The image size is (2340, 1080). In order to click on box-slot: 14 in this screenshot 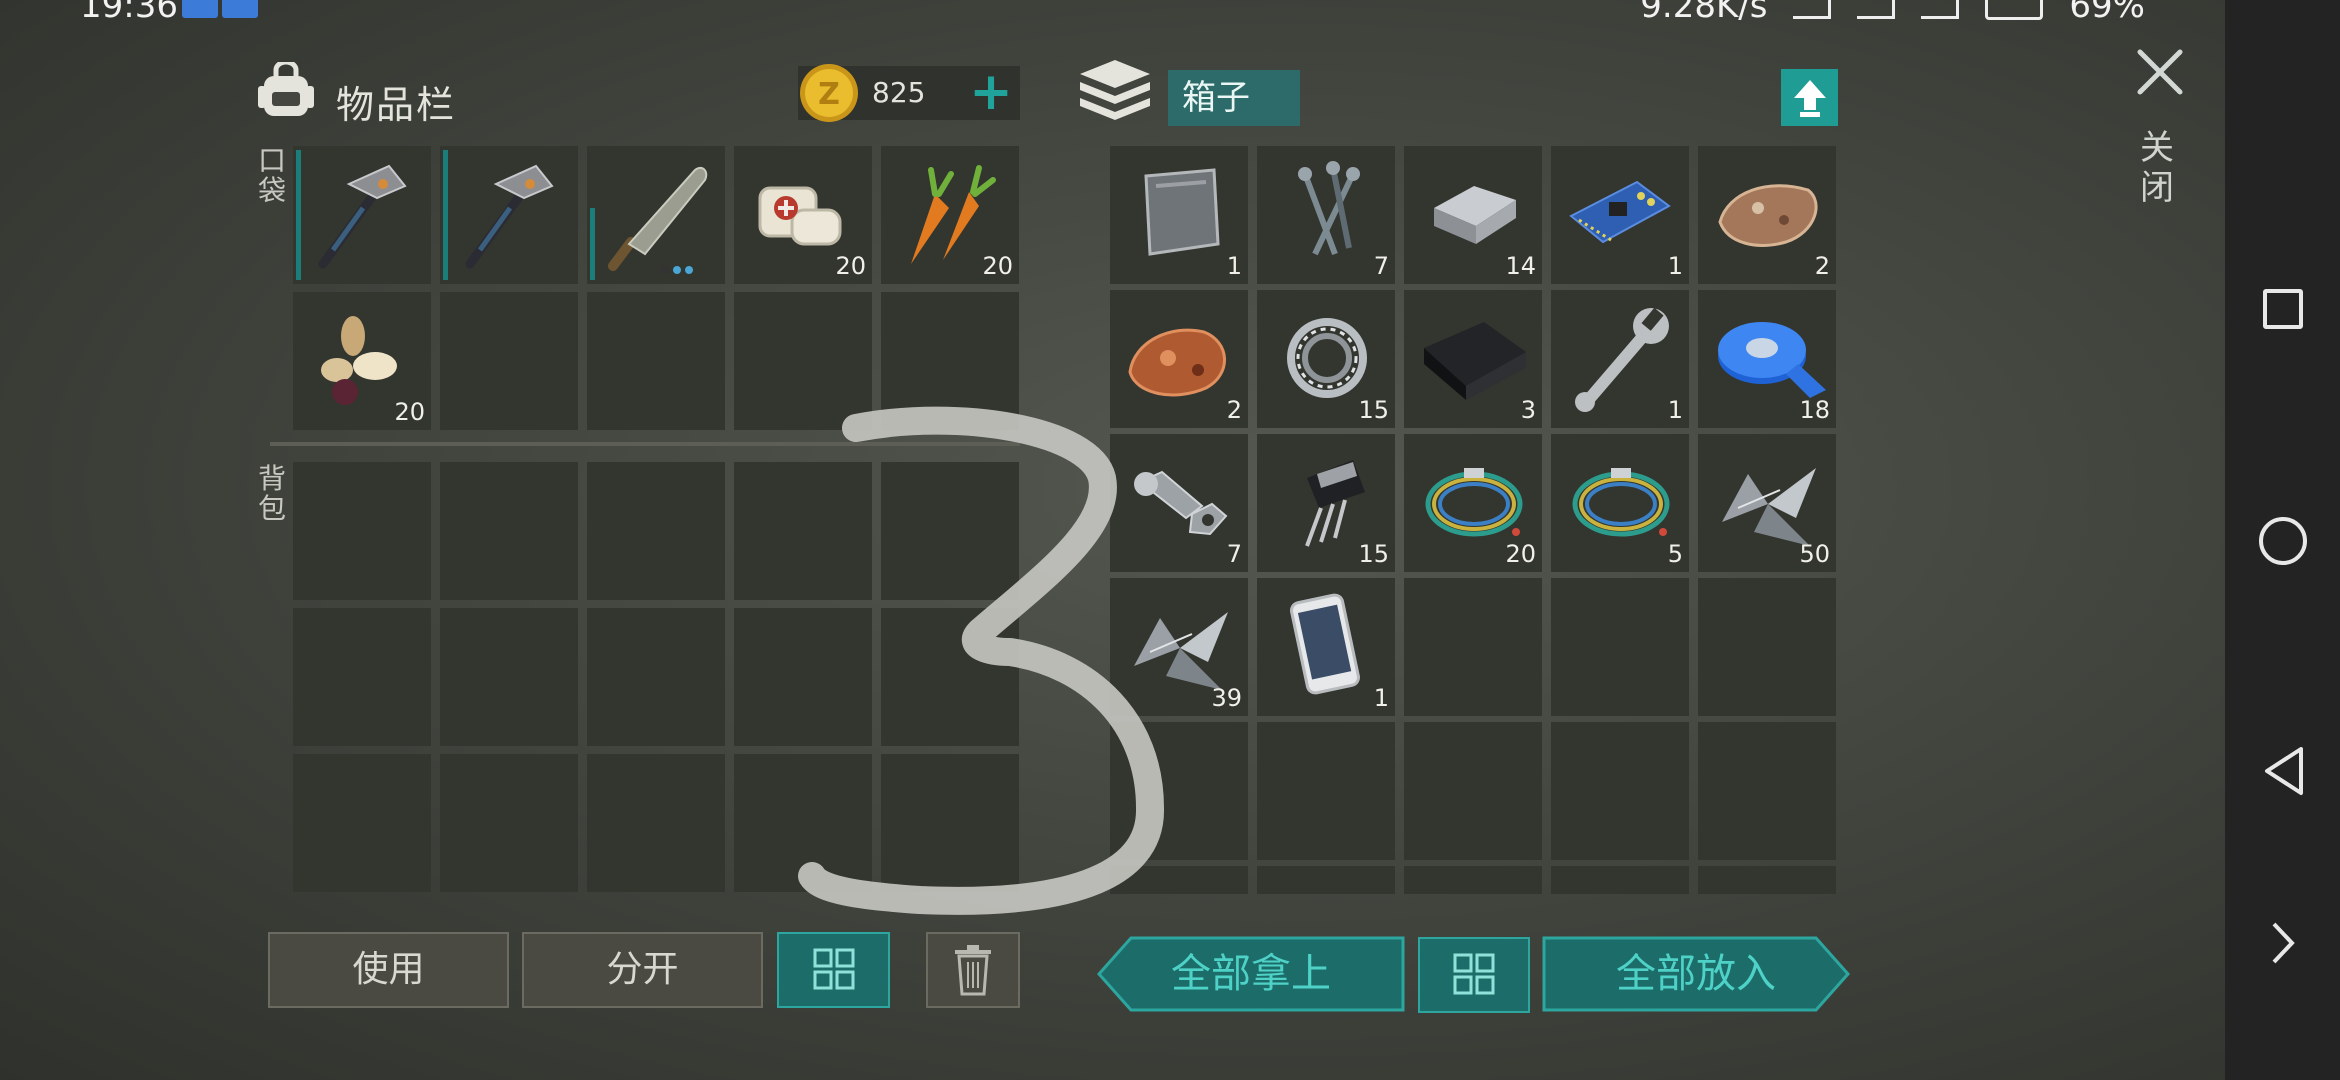, I will do `click(1473, 215)`.